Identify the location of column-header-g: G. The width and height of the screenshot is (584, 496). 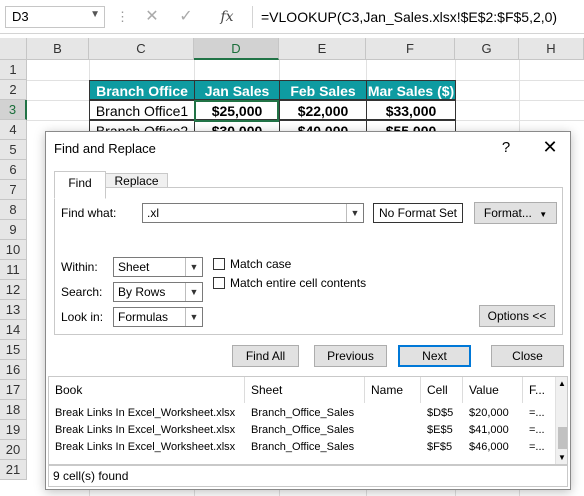
(487, 49).